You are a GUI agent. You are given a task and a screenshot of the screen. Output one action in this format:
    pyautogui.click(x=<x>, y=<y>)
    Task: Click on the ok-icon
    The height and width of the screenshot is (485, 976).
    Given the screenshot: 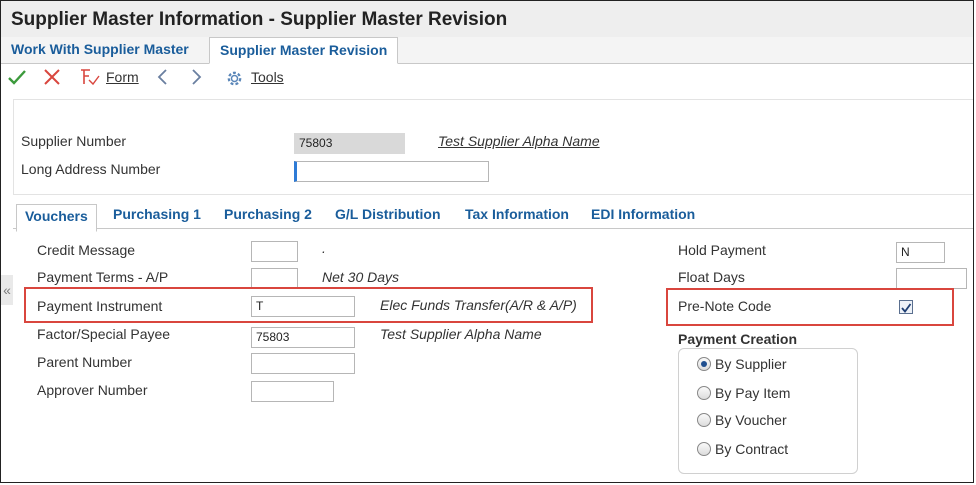 What is the action you would take?
    pyautogui.click(x=17, y=78)
    